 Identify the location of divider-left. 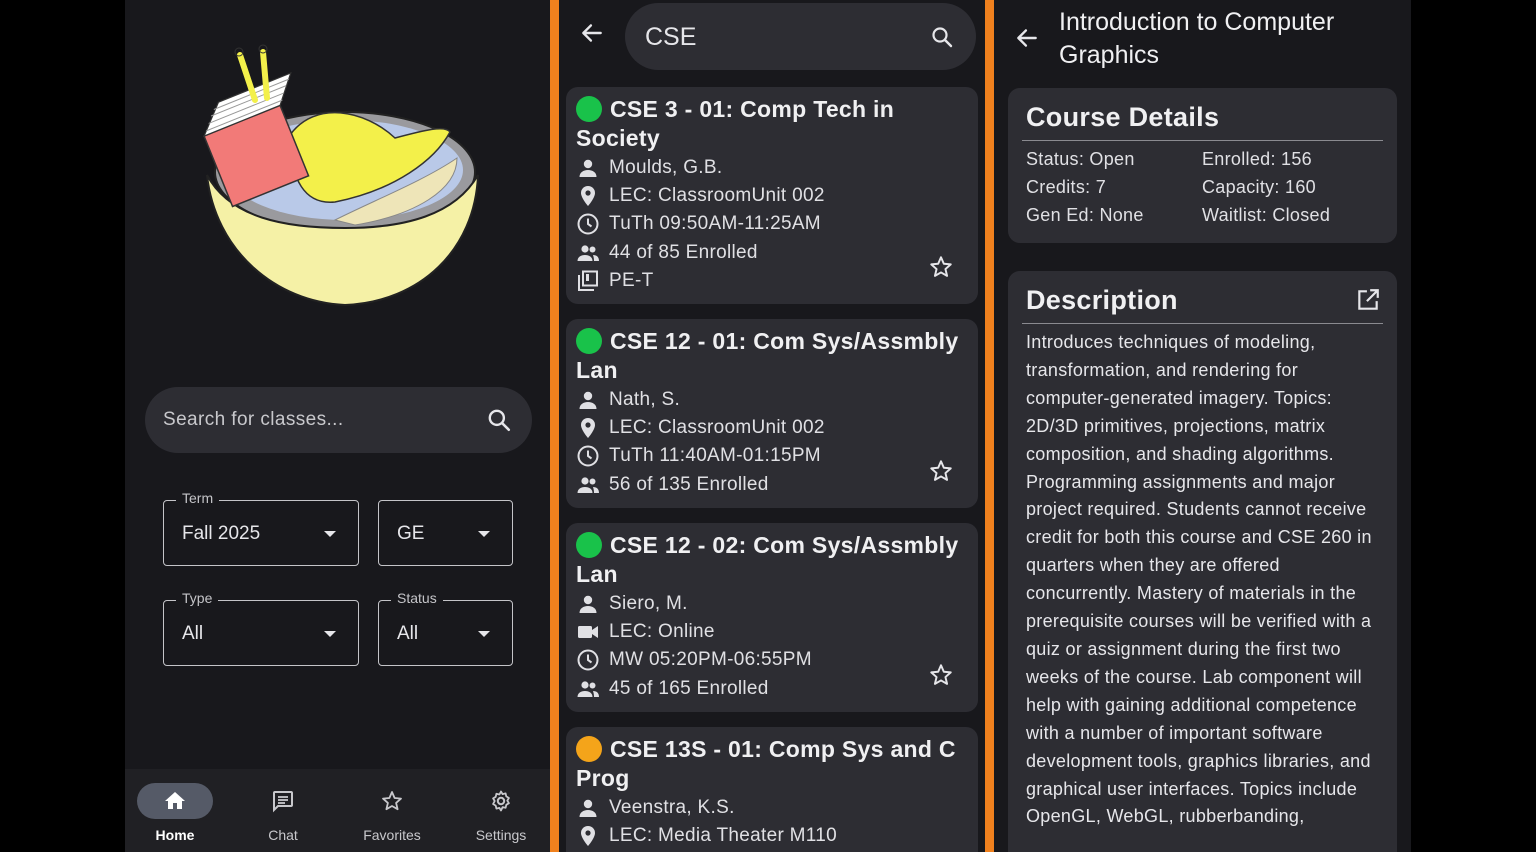
(554, 426).